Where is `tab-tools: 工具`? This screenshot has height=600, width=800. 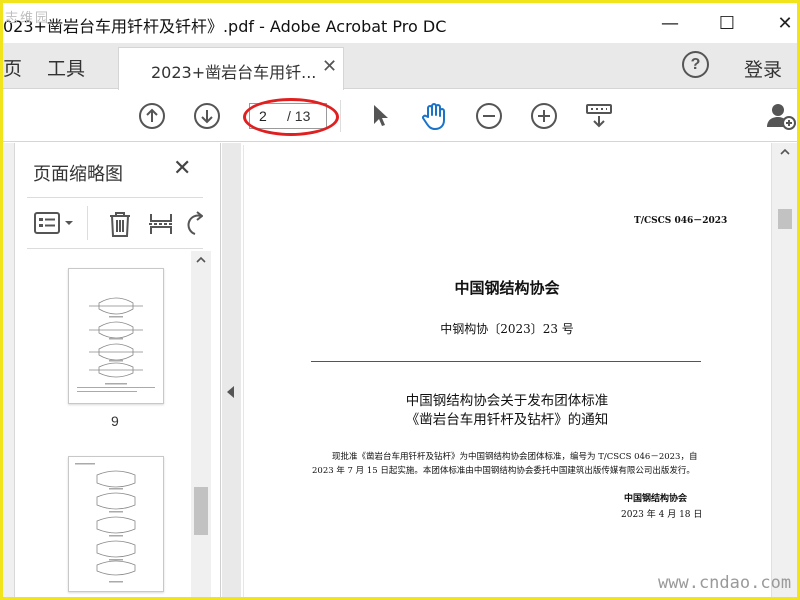
tab-tools: 工具 is located at coordinates (66, 67).